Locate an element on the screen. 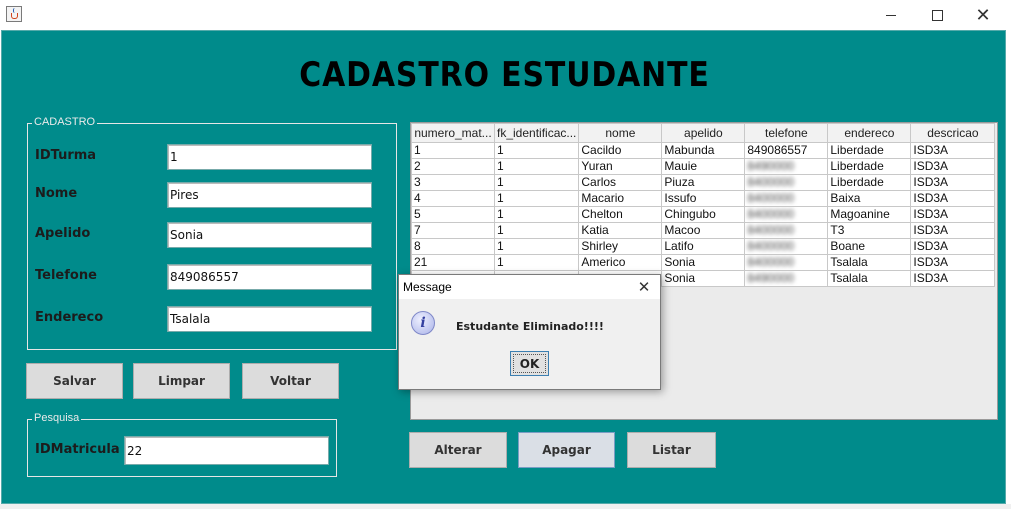 The image size is (1011, 509). table-cell: 849086557 is located at coordinates (786, 150).